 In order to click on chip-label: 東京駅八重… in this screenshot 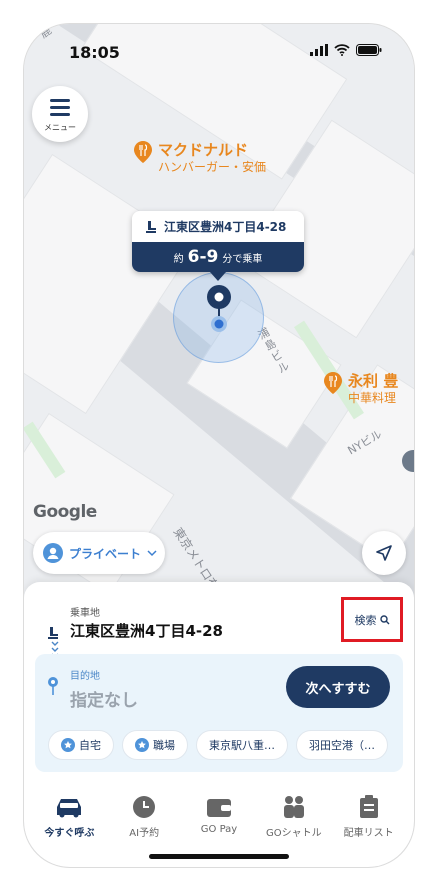, I will do `click(242, 745)`.